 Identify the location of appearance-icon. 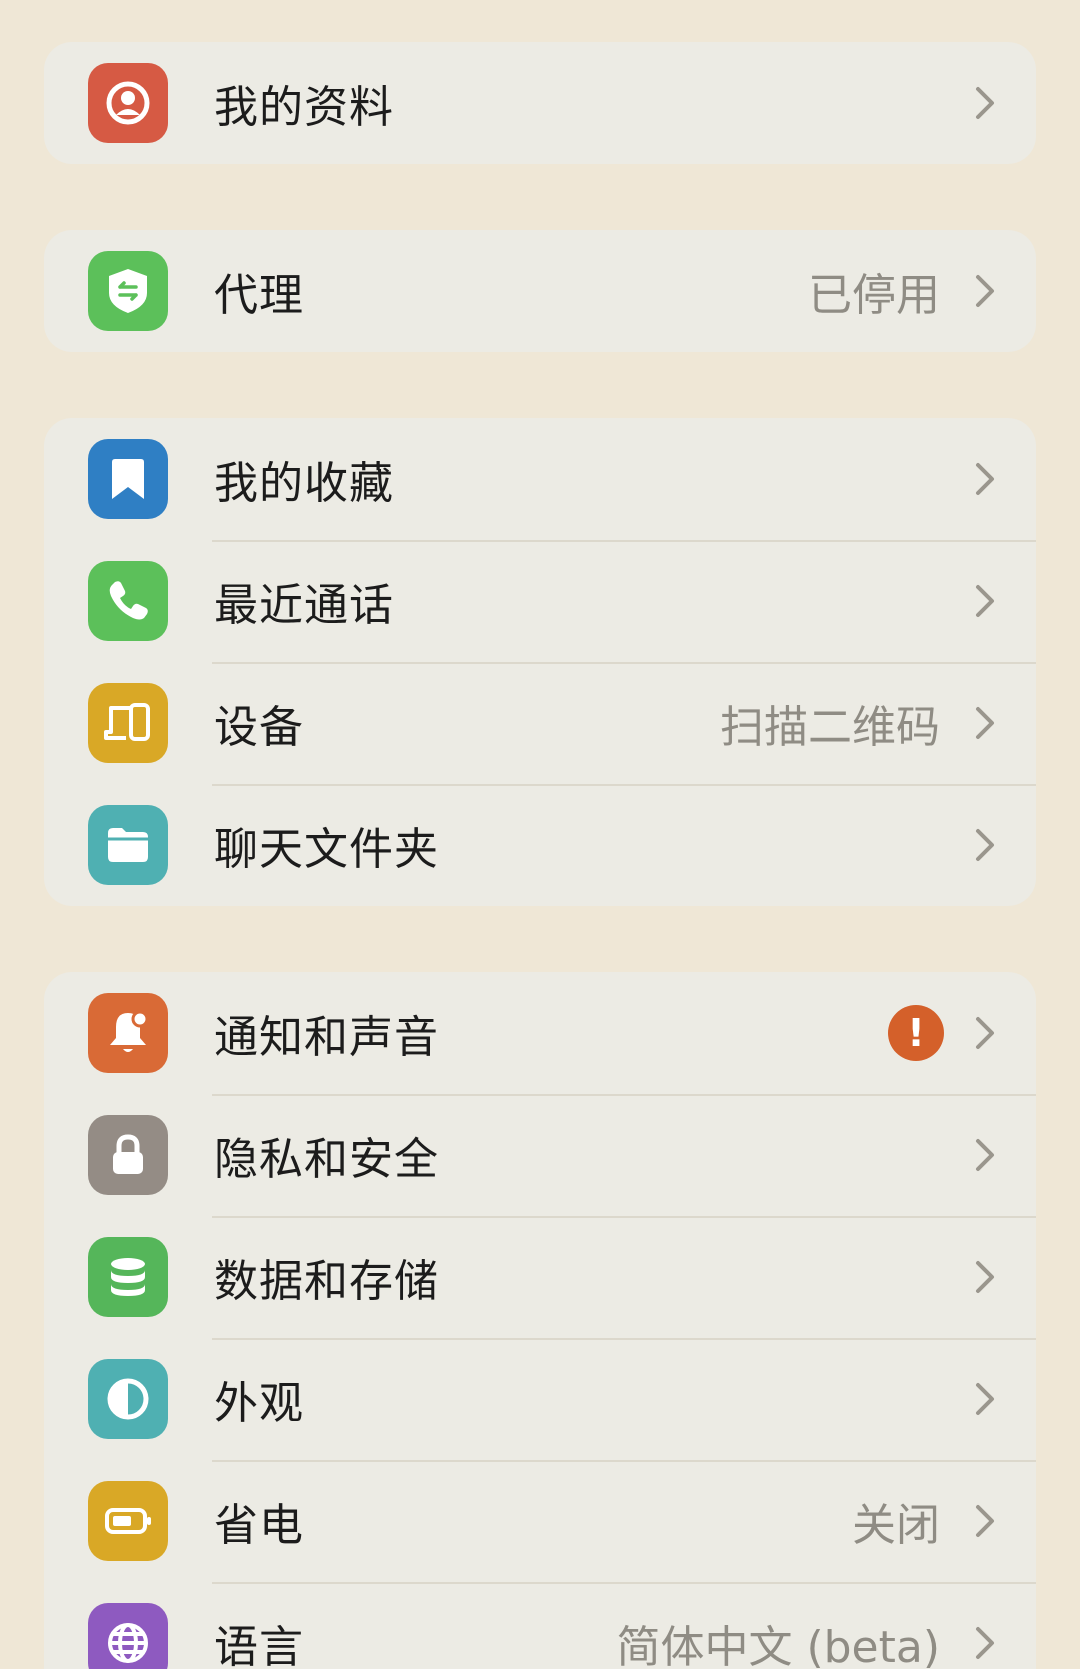
(128, 1399).